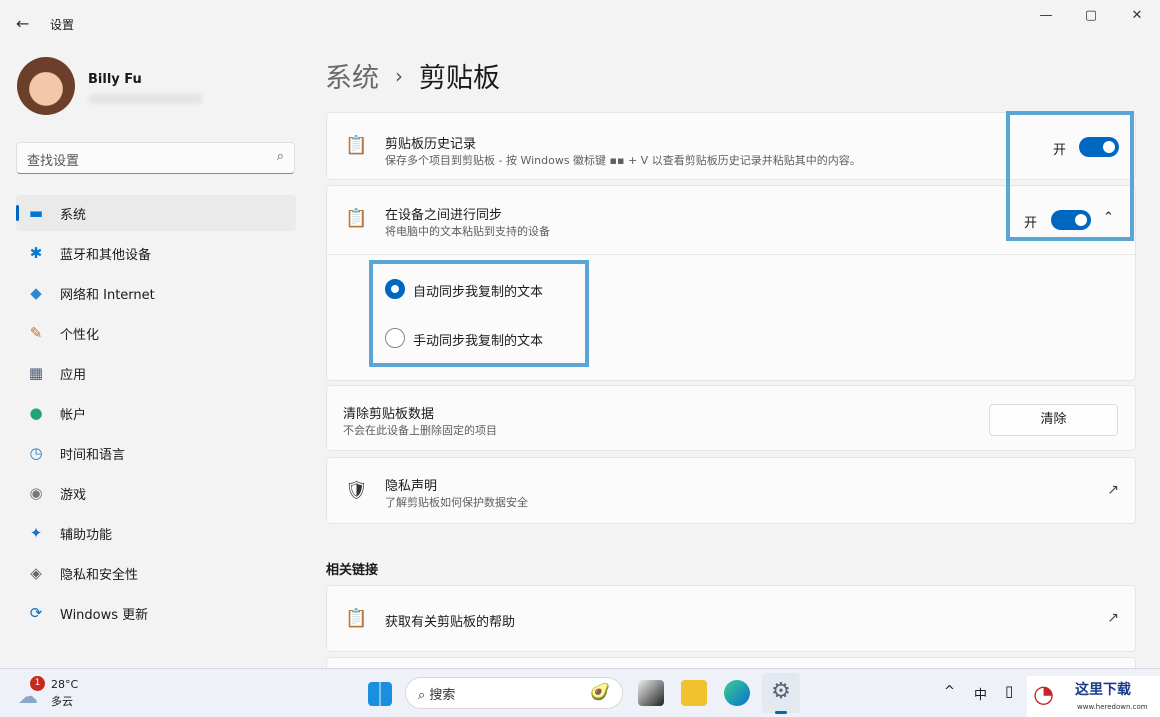 This screenshot has width=1160, height=717. I want to click on nav-icon: ✦, so click(36, 533).